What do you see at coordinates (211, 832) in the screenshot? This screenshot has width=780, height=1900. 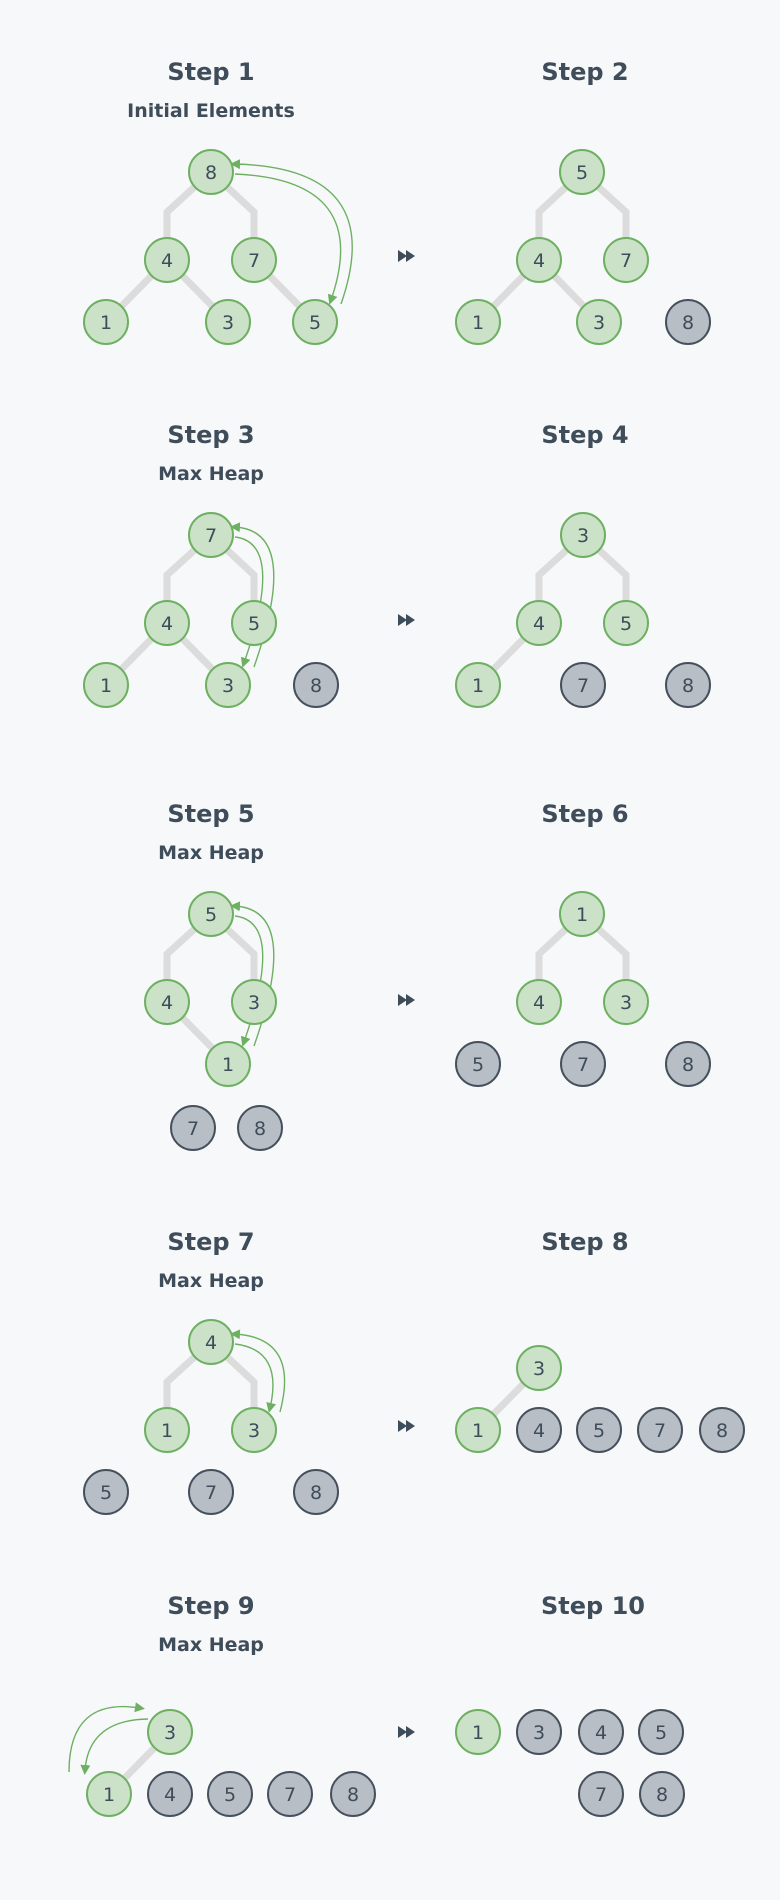 I see `step-5: Step 5 Max Heap` at bounding box center [211, 832].